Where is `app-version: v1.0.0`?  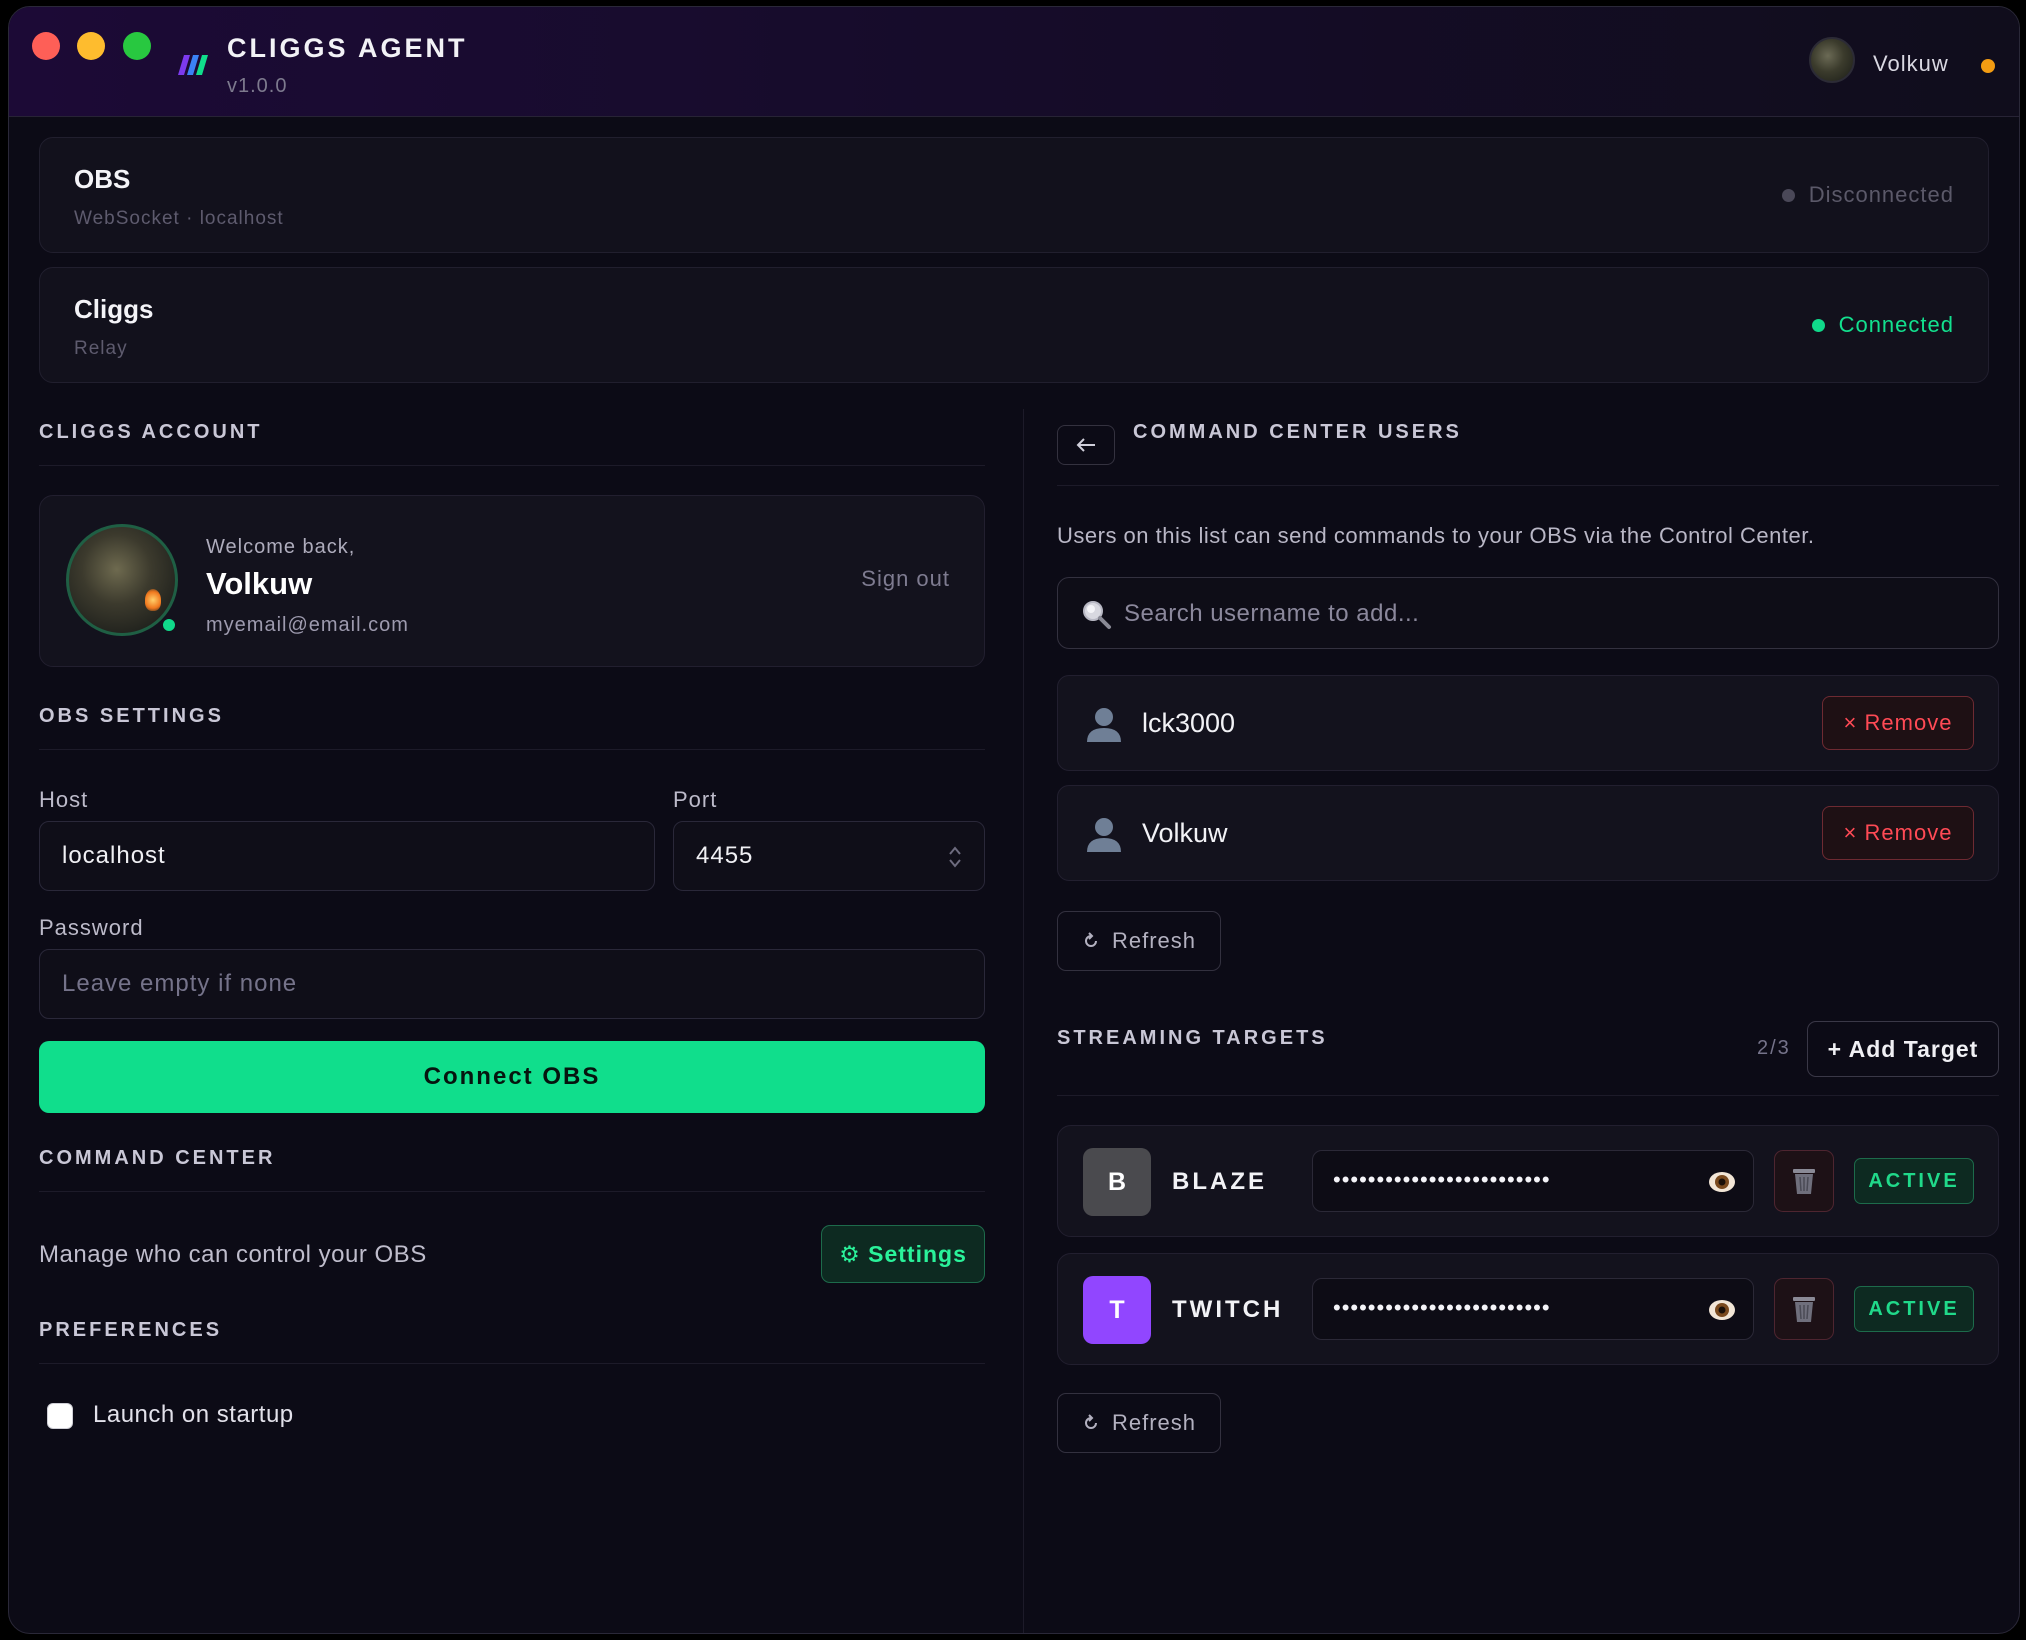 app-version: v1.0.0 is located at coordinates (257, 86).